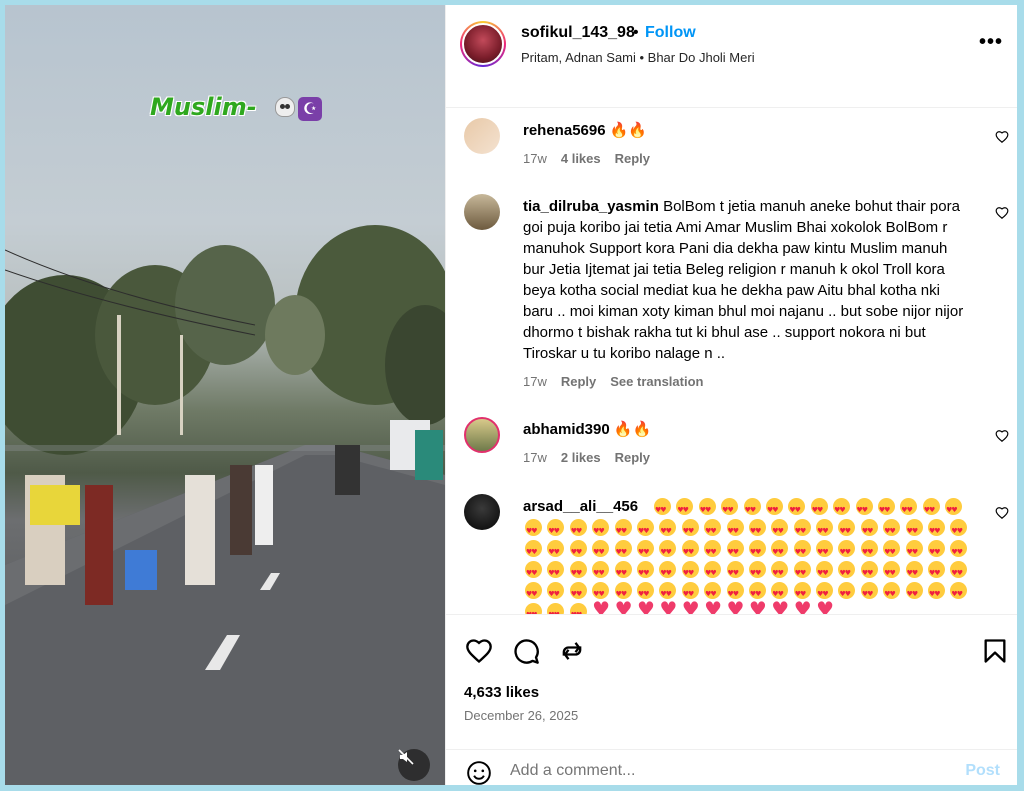 The width and height of the screenshot is (1024, 791). I want to click on comment-icon, so click(526, 651).